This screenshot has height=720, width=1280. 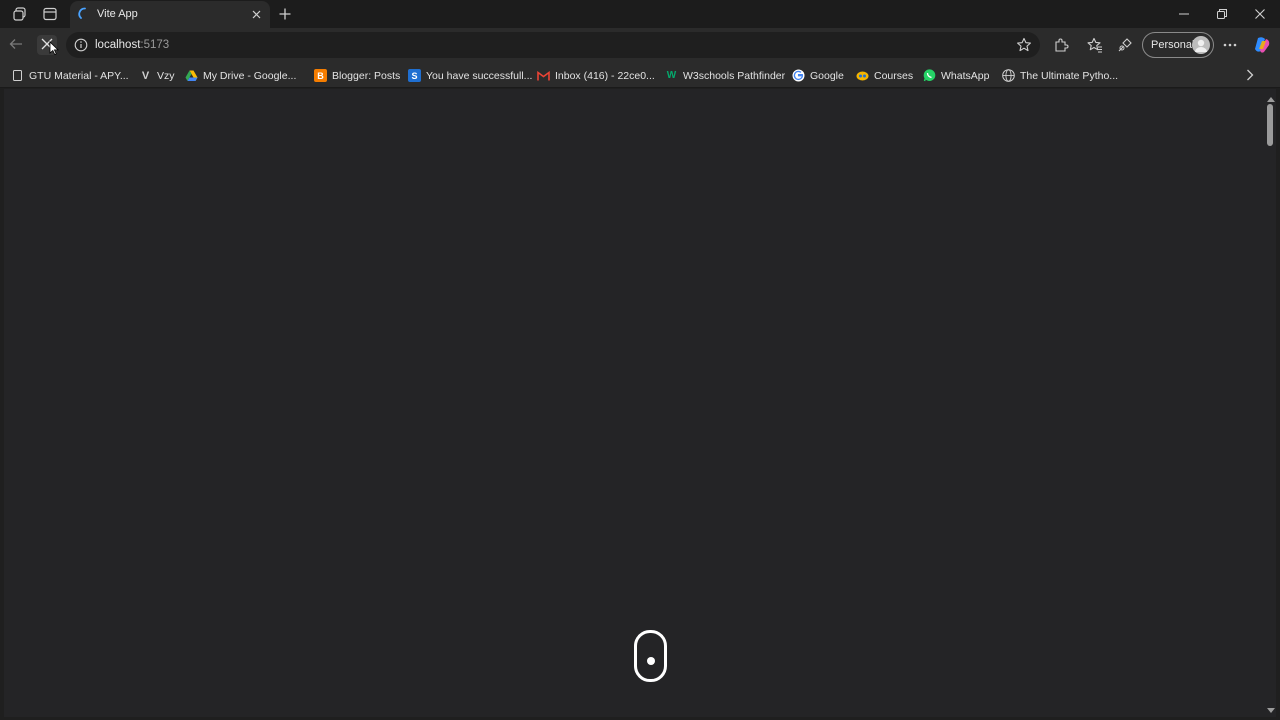 What do you see at coordinates (54, 48) in the screenshot?
I see `mouse-cursor-icon` at bounding box center [54, 48].